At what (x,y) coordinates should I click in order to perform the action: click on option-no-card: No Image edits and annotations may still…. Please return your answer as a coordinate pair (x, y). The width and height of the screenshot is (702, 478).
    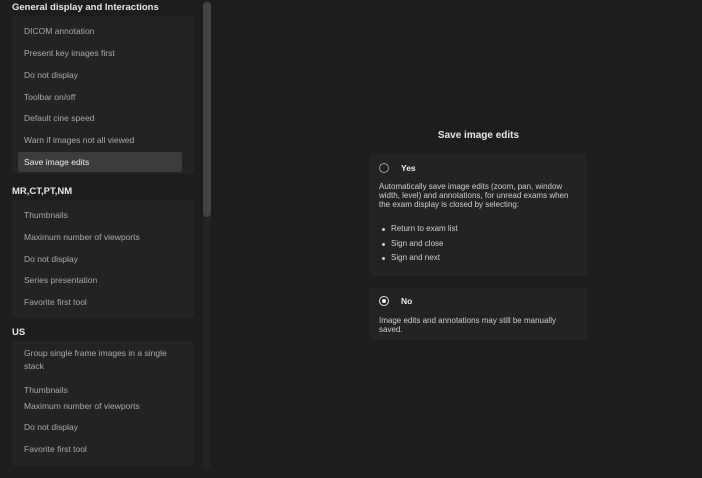
    Looking at the image, I should click on (478, 314).